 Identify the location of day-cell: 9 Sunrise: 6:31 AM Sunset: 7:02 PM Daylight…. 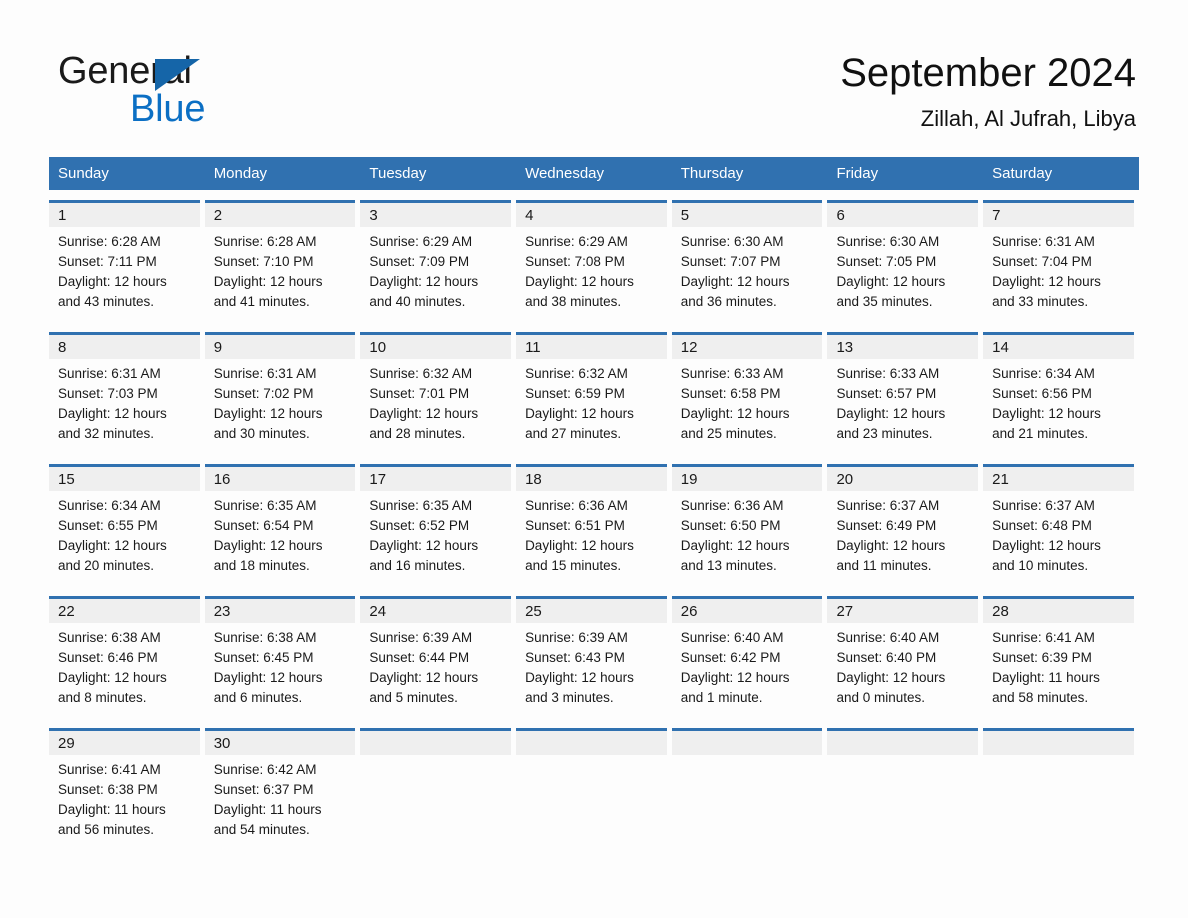
(282, 393).